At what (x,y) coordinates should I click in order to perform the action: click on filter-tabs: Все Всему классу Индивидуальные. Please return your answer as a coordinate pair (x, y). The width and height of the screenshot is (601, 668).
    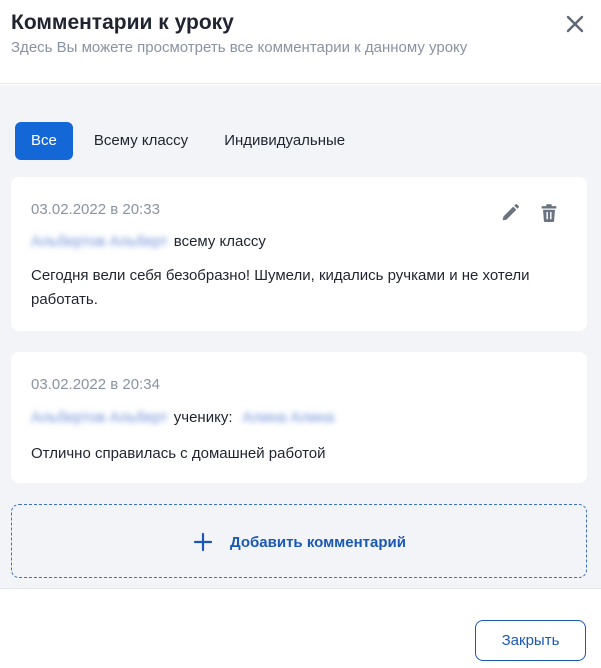
    Looking at the image, I should click on (190, 141).